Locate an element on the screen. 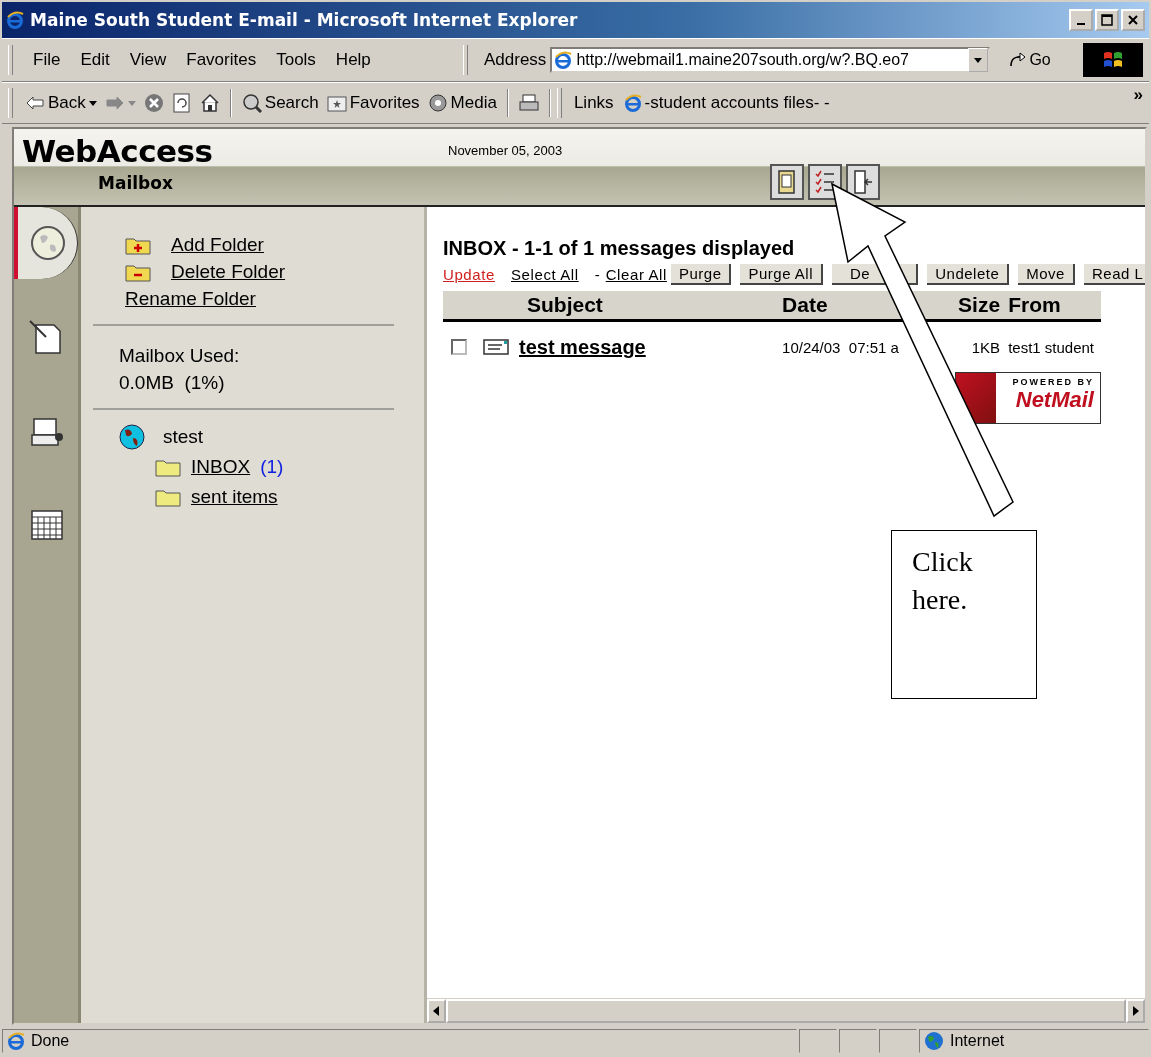 The image size is (1151, 1057). side-tab is located at coordinates (46, 243).